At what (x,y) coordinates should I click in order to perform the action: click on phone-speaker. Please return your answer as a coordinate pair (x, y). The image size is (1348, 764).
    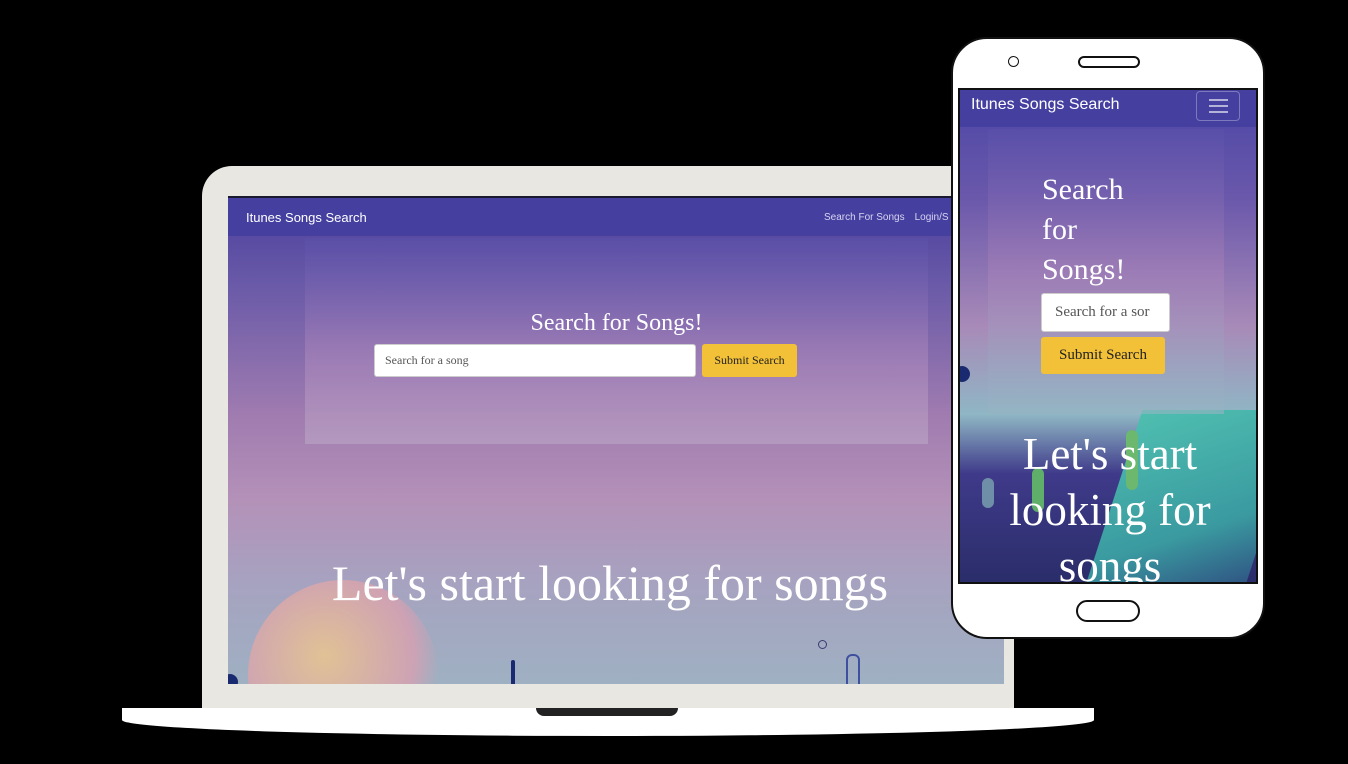
    Looking at the image, I should click on (1109, 62).